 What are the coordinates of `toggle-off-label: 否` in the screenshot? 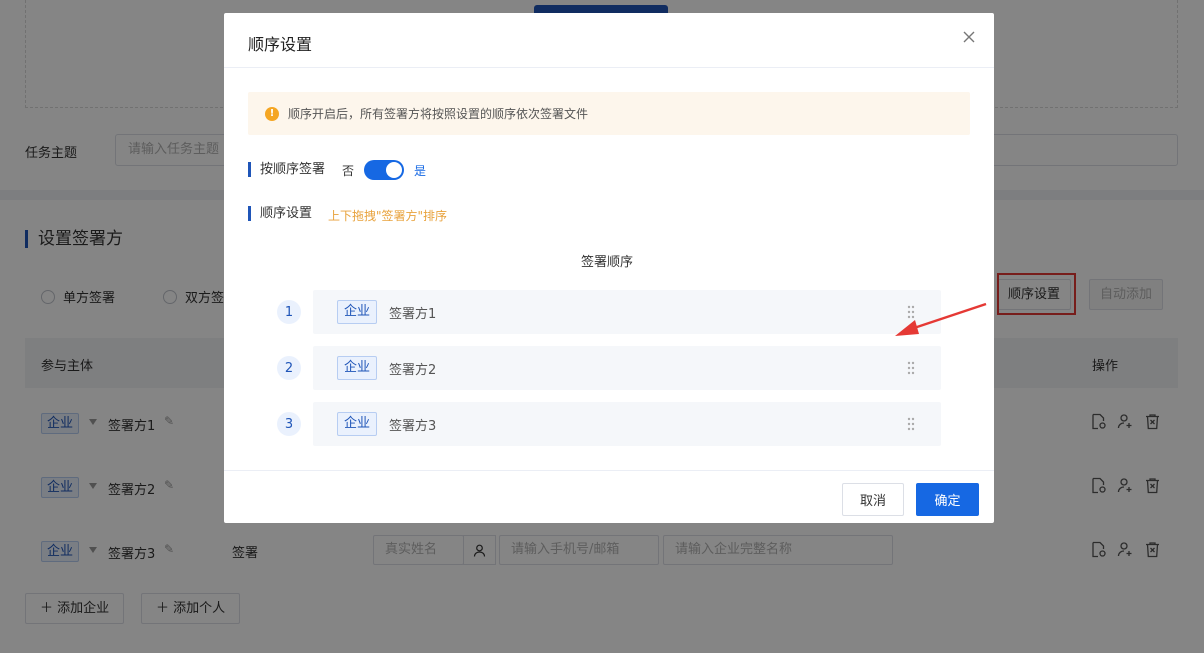 It's located at (348, 171).